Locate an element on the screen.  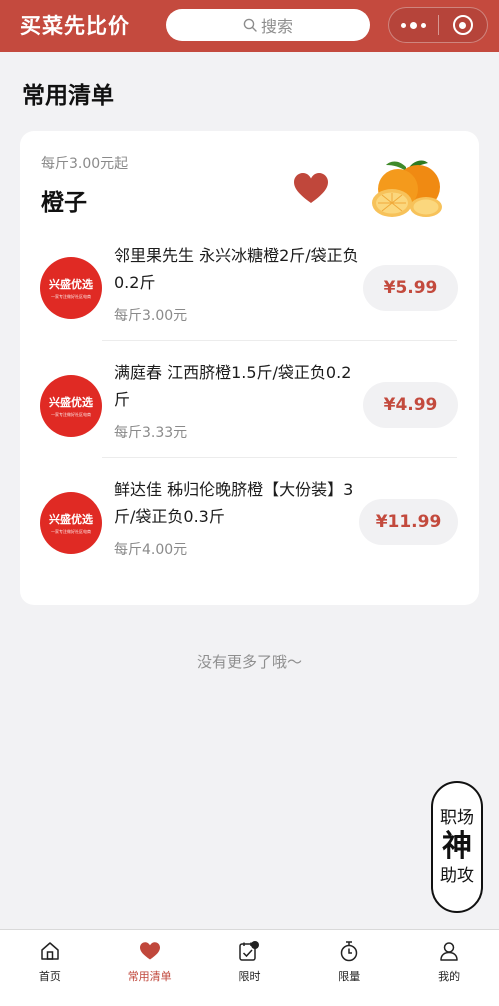
watermark-stamp: 职场 神 助攻 is located at coordinates (457, 847).